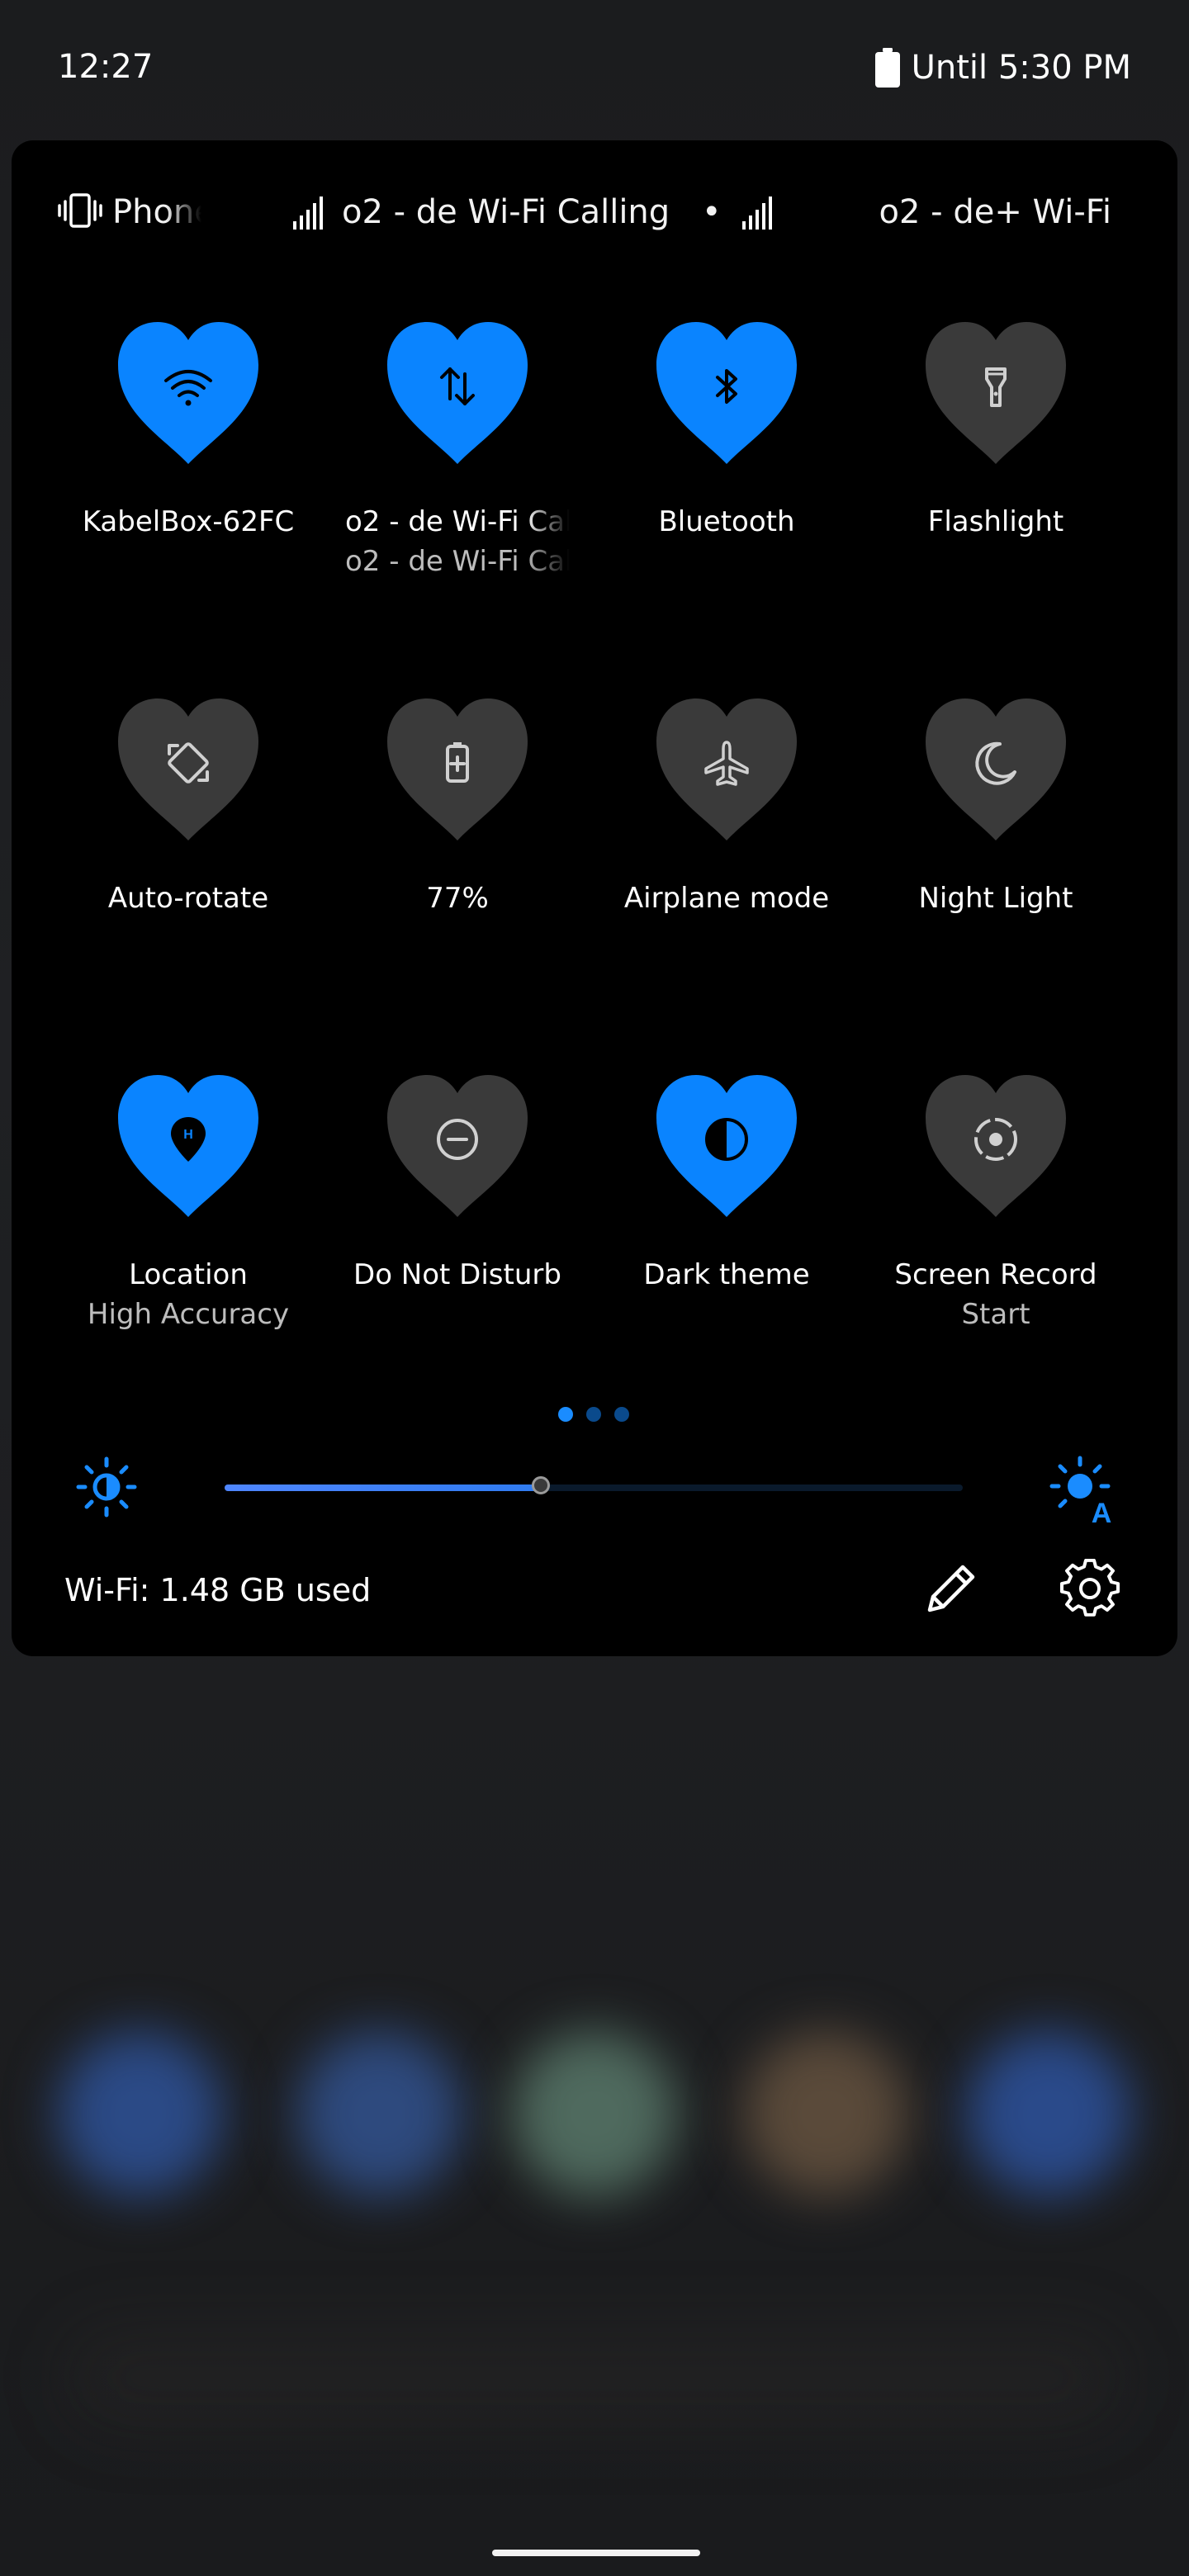 Image resolution: width=1189 pixels, height=2576 pixels. I want to click on tile-auto-rotate: Auto-rotate, so click(188, 876).